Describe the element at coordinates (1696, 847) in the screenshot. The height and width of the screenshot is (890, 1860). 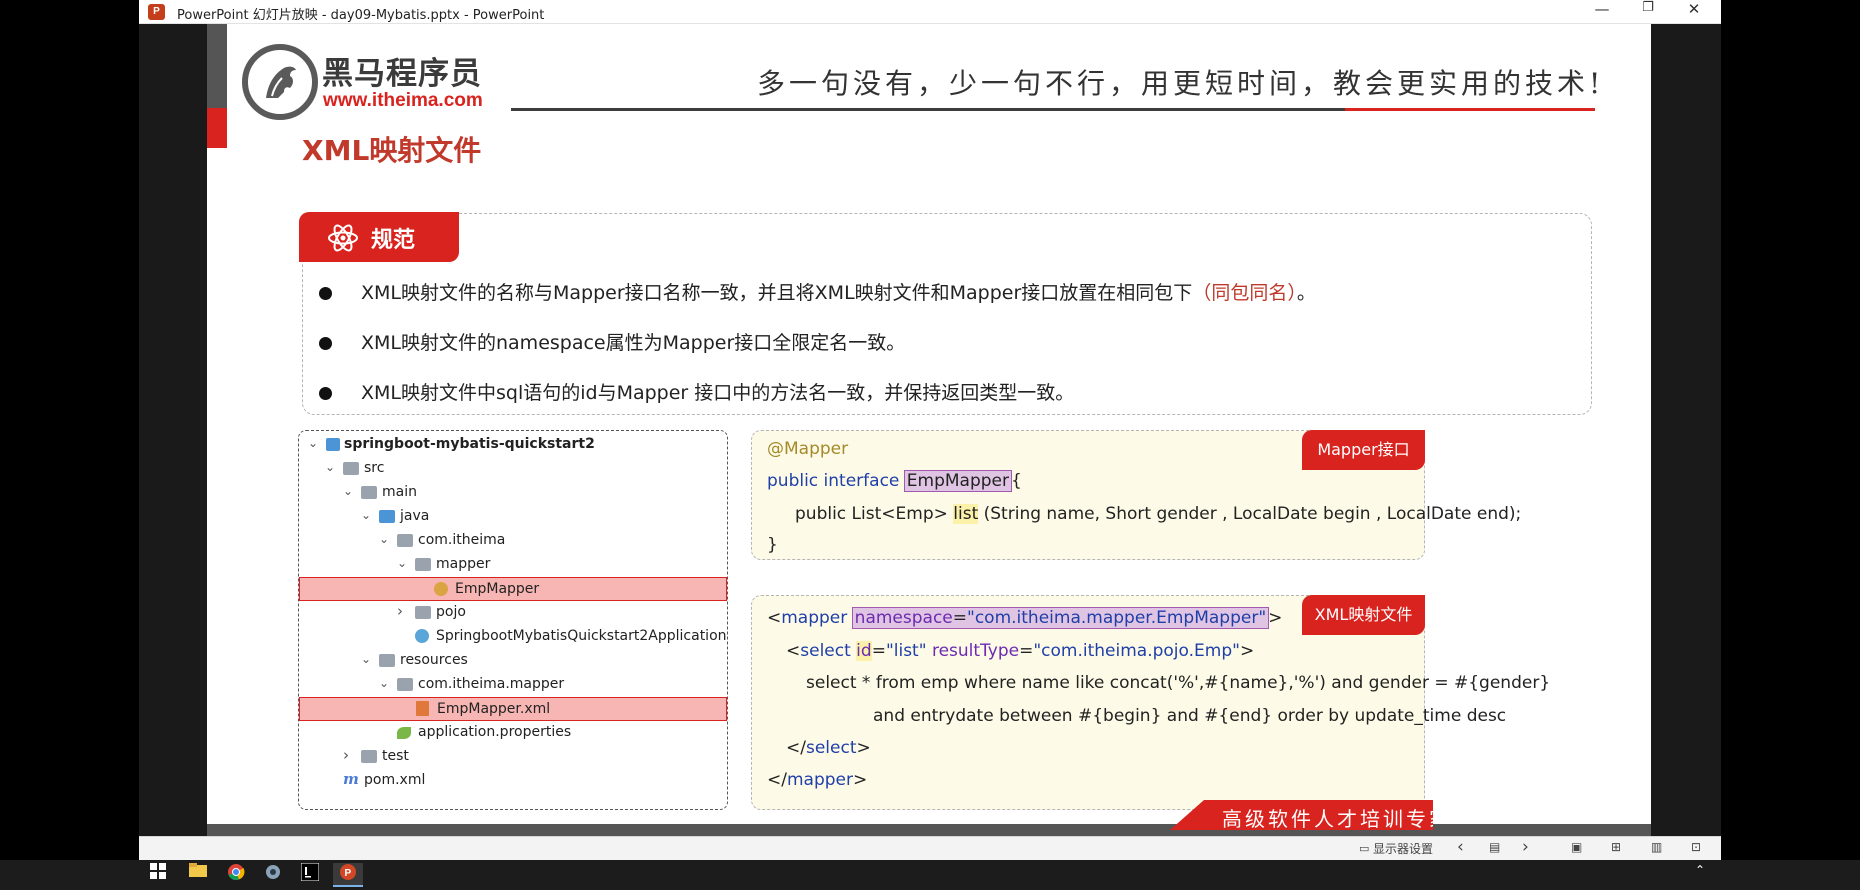
I see `slideshow-view-icon: ⊡` at that location.